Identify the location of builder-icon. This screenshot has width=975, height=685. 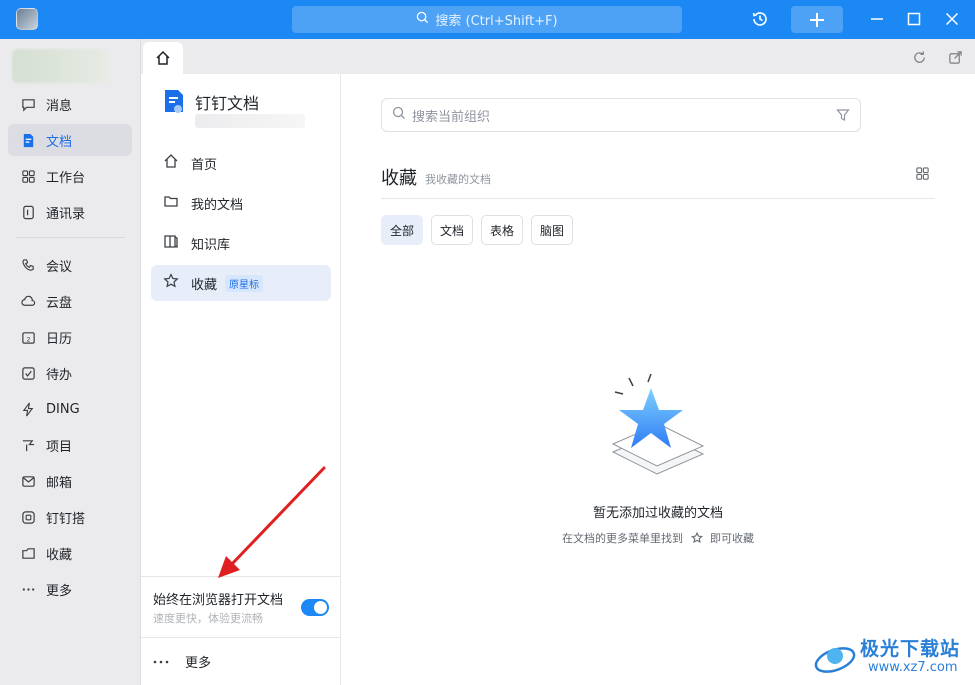
(28, 517).